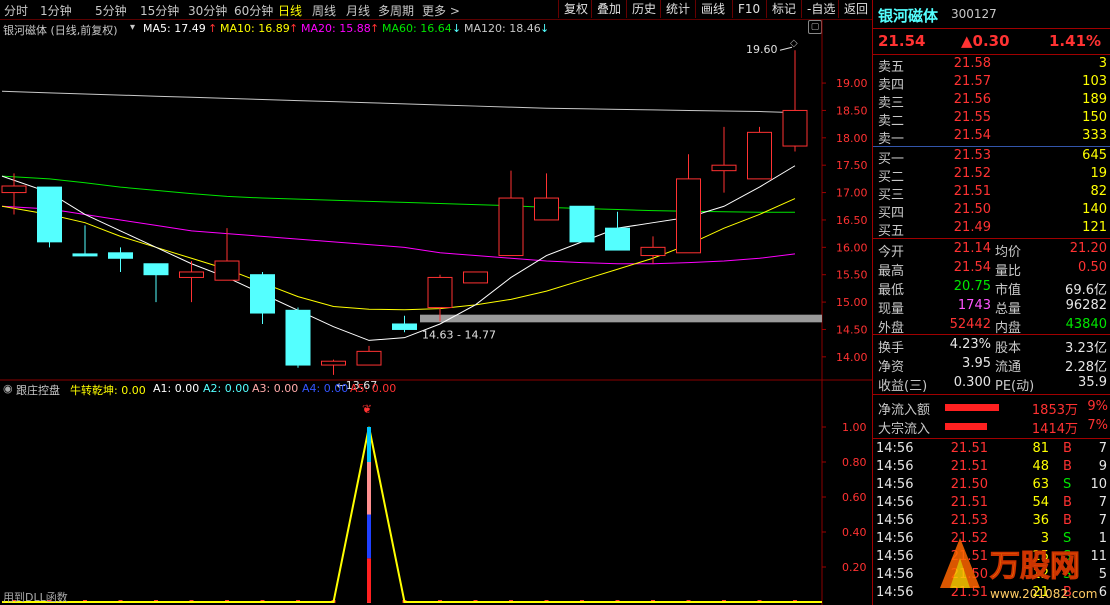 The height and width of the screenshot is (605, 1110). I want to click on fund-label: 收益(三), so click(903, 386).